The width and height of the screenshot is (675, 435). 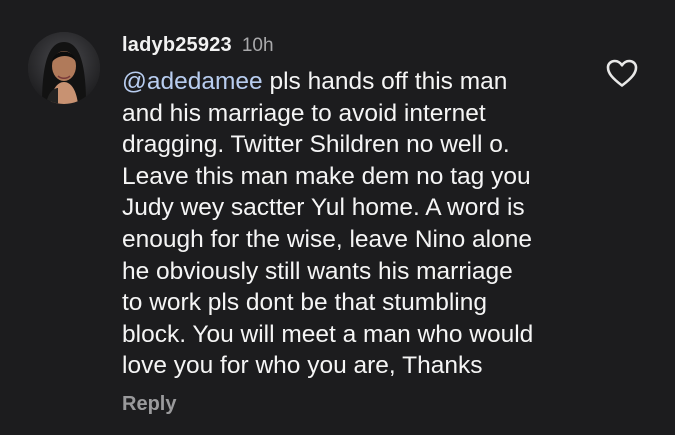 I want to click on mention-link: @adedamee, so click(x=192, y=81).